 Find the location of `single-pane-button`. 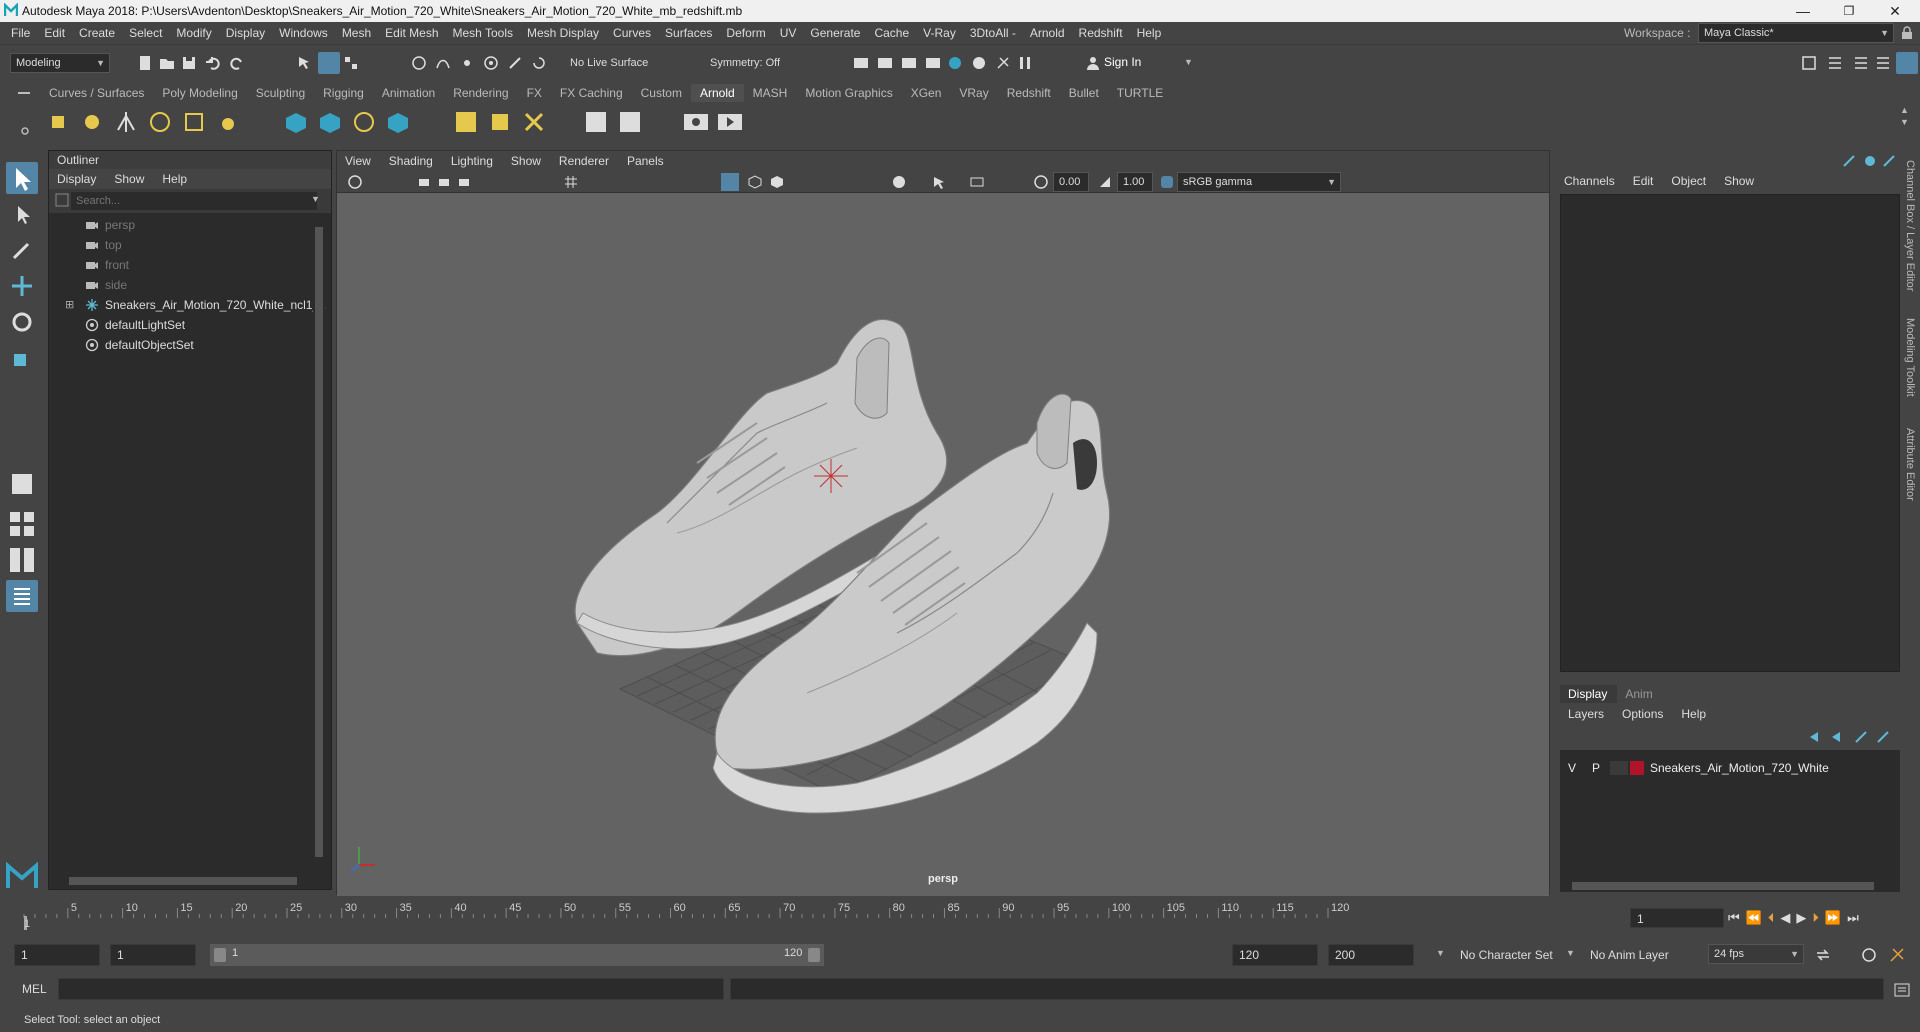

single-pane-button is located at coordinates (22, 484).